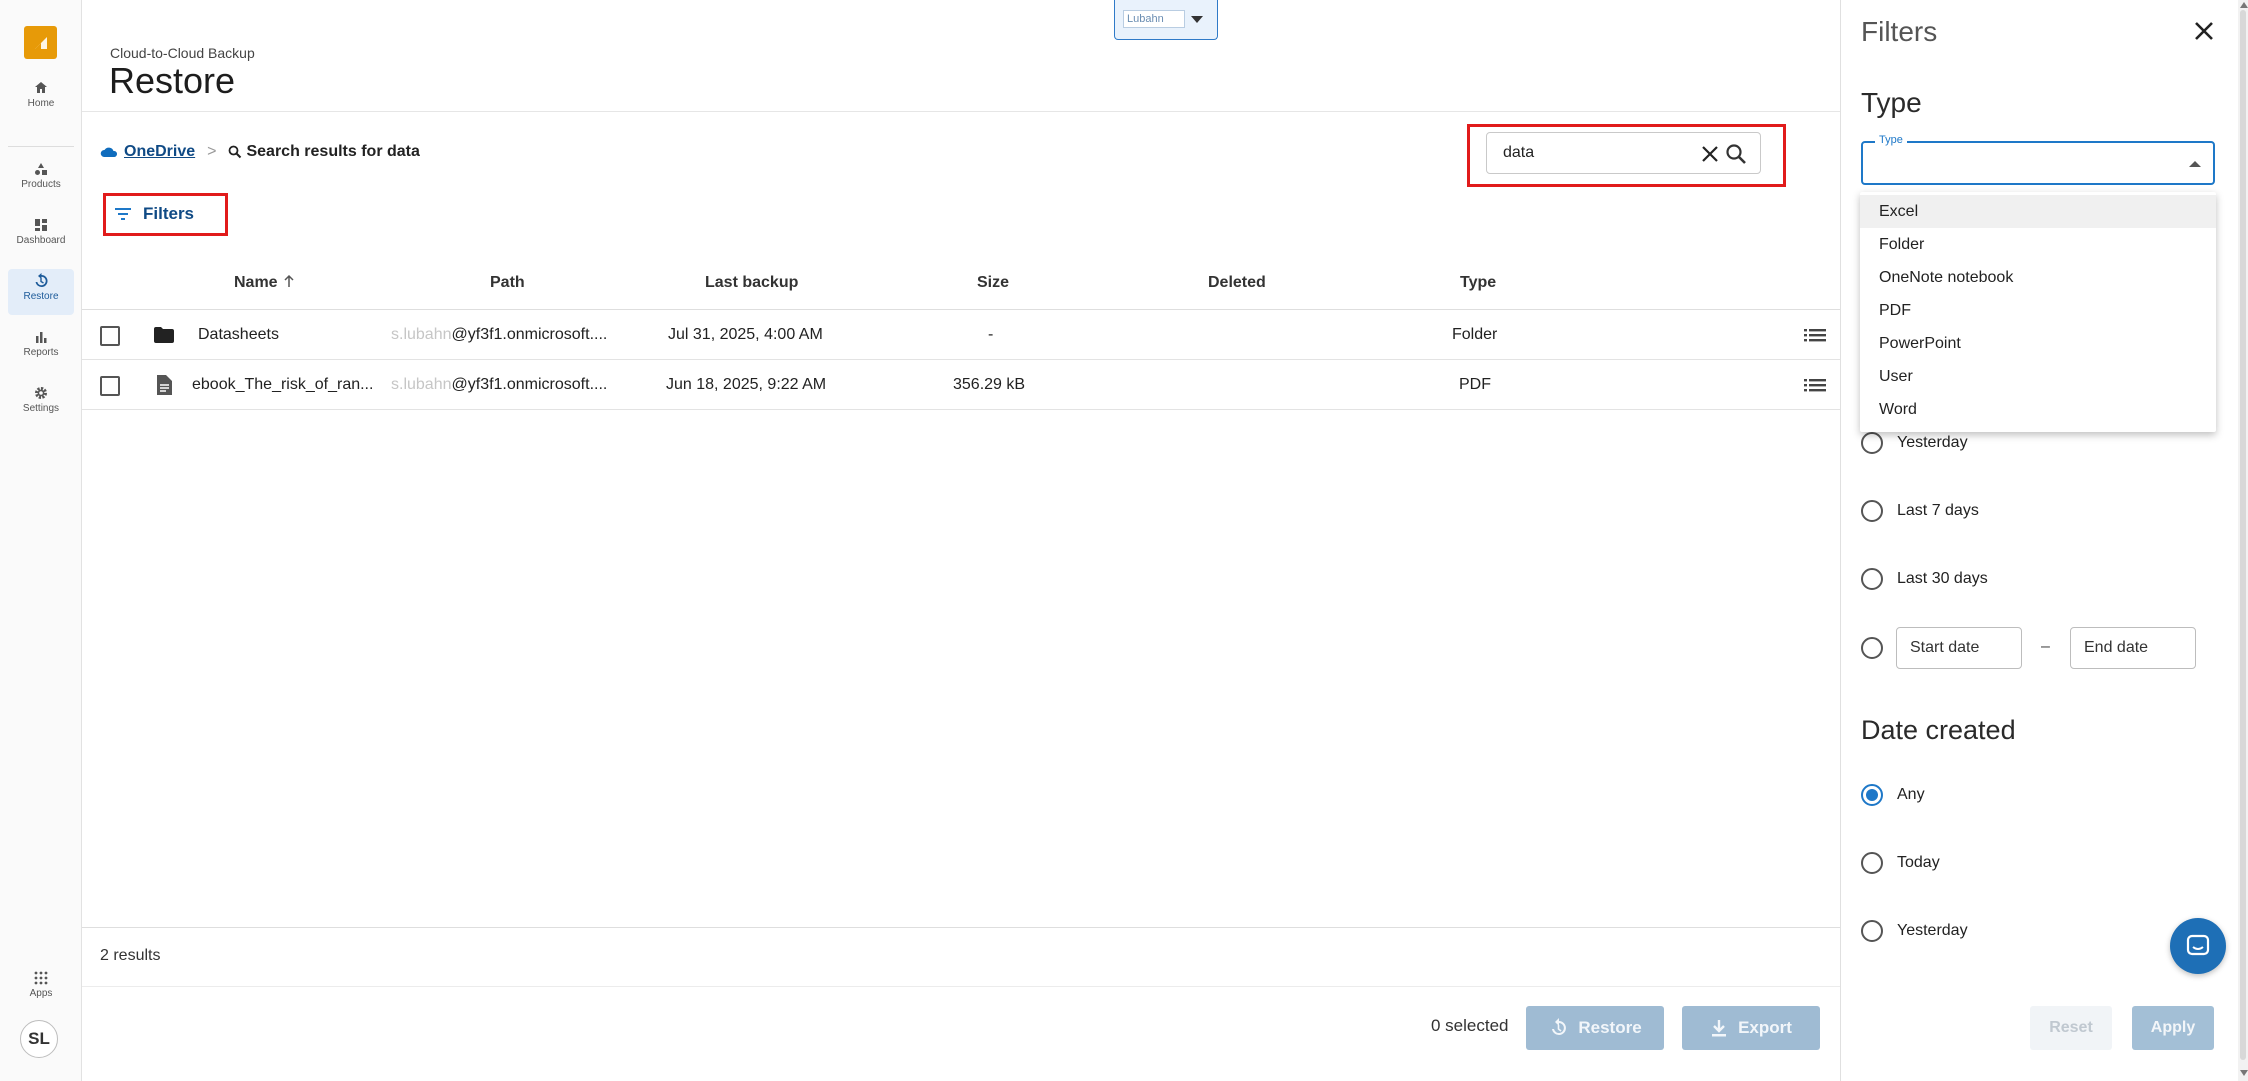 This screenshot has width=2248, height=1081. I want to click on row-last-backup: Jul 31, 2025, 4:00 AM, so click(745, 334).